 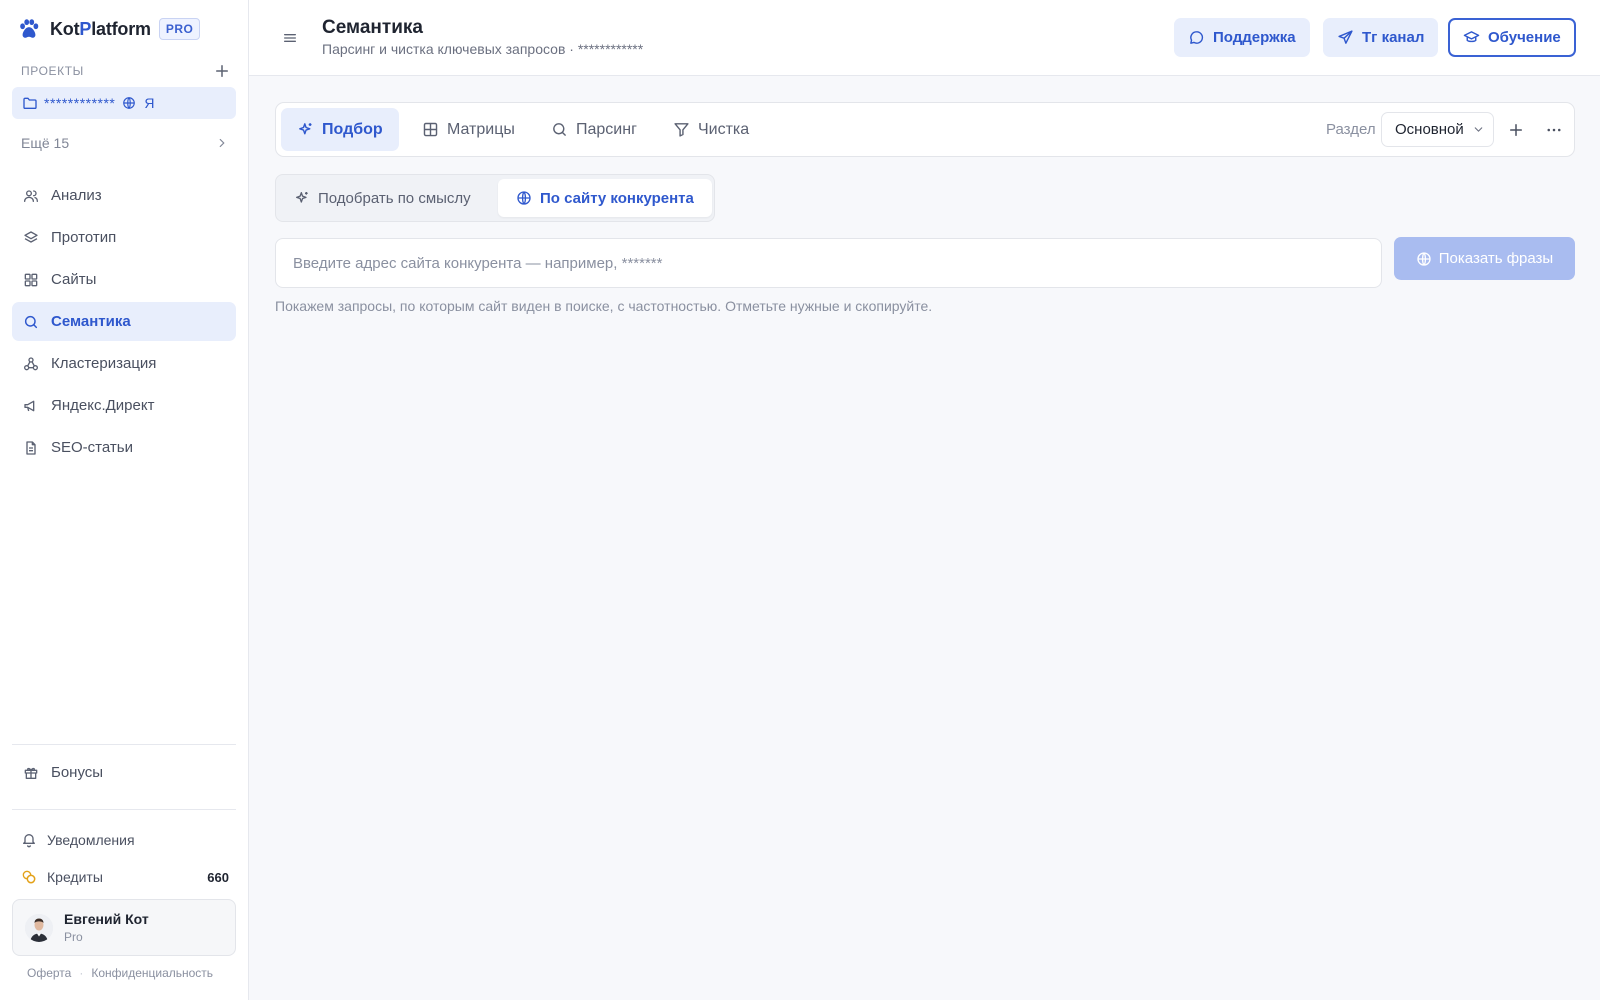 I want to click on nav-item-label: Сайты, so click(x=74, y=279).